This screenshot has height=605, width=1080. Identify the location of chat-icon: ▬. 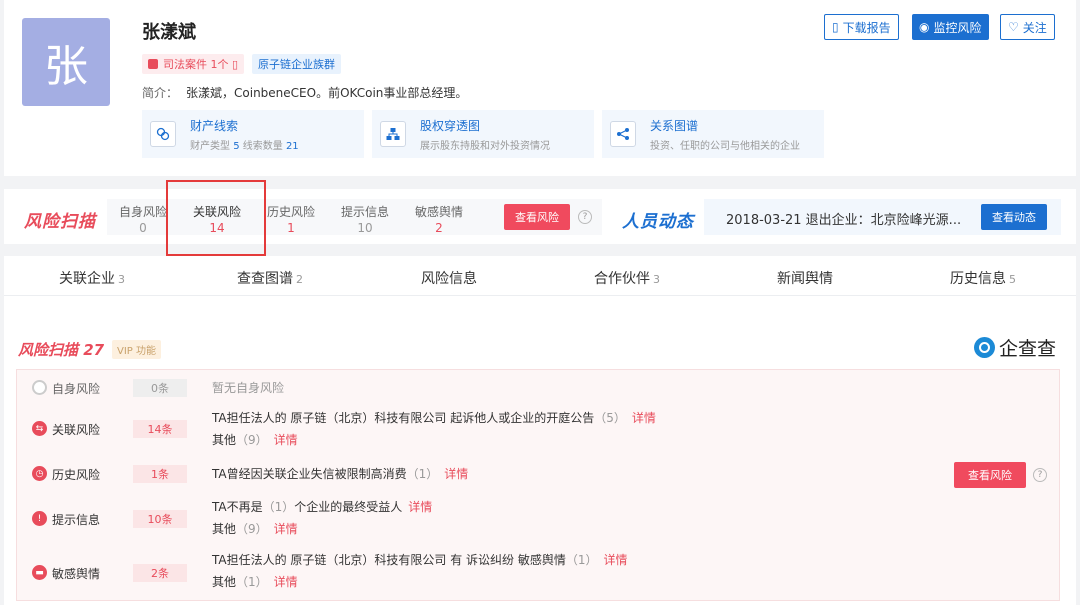
(39, 572).